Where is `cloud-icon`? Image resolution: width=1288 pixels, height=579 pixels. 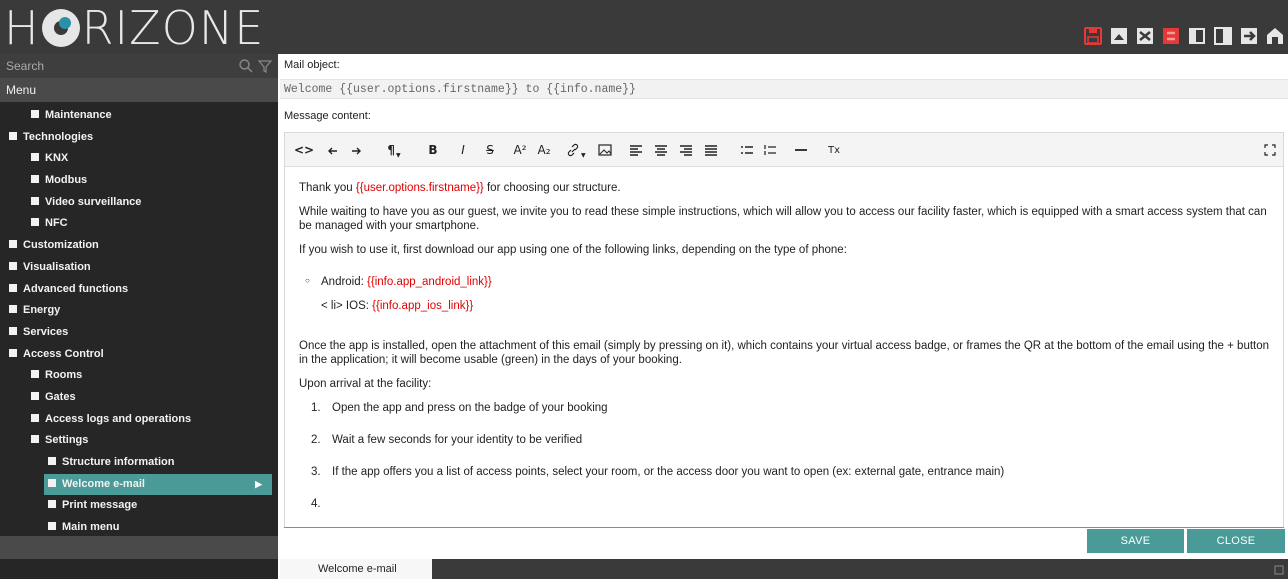 cloud-icon is located at coordinates (1119, 36).